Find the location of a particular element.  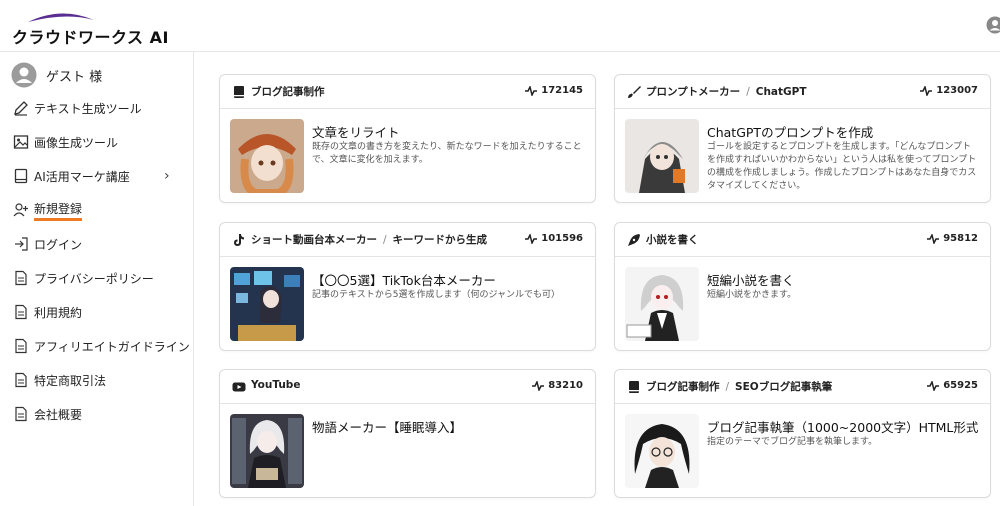

sidebar-item-label: 特定商取引法 is located at coordinates (70, 380).